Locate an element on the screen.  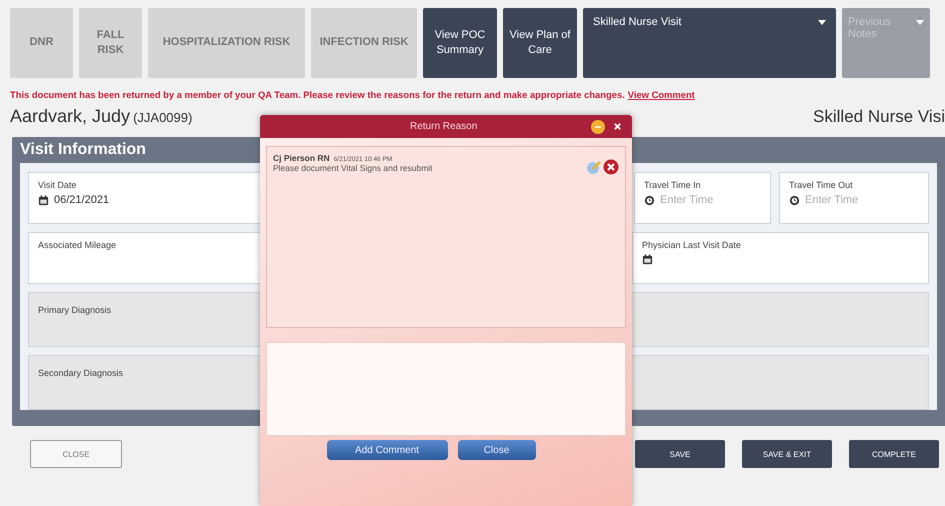
visit-type-title: Skilled Nurse Visi is located at coordinates (879, 117).